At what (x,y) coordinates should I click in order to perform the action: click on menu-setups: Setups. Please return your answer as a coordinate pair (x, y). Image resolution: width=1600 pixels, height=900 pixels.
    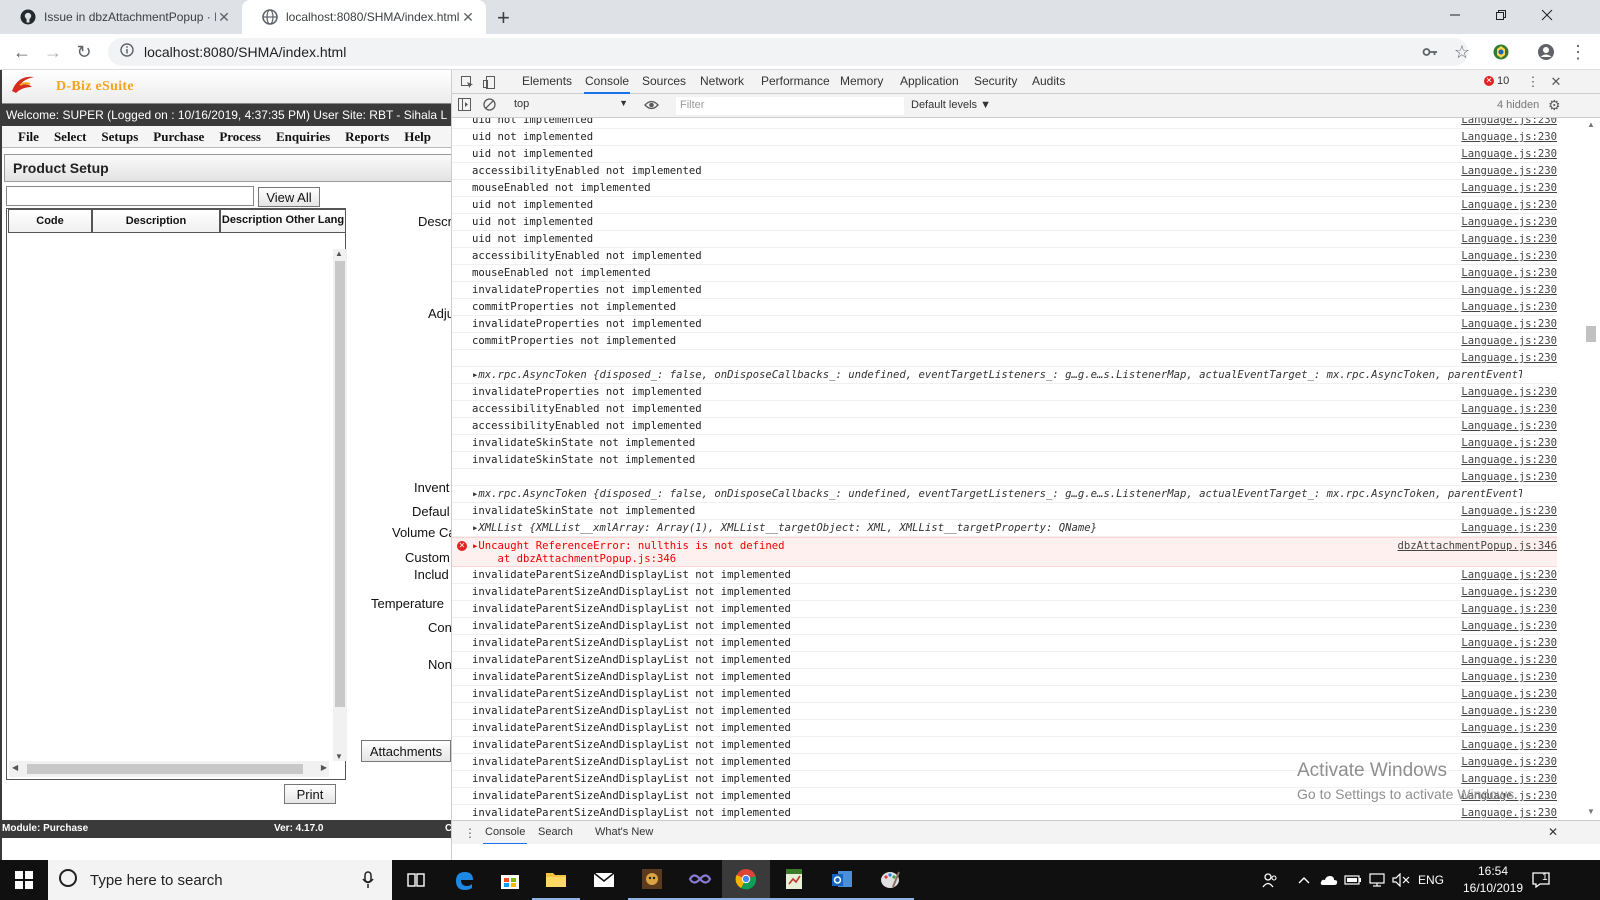
    Looking at the image, I should click on (119, 137).